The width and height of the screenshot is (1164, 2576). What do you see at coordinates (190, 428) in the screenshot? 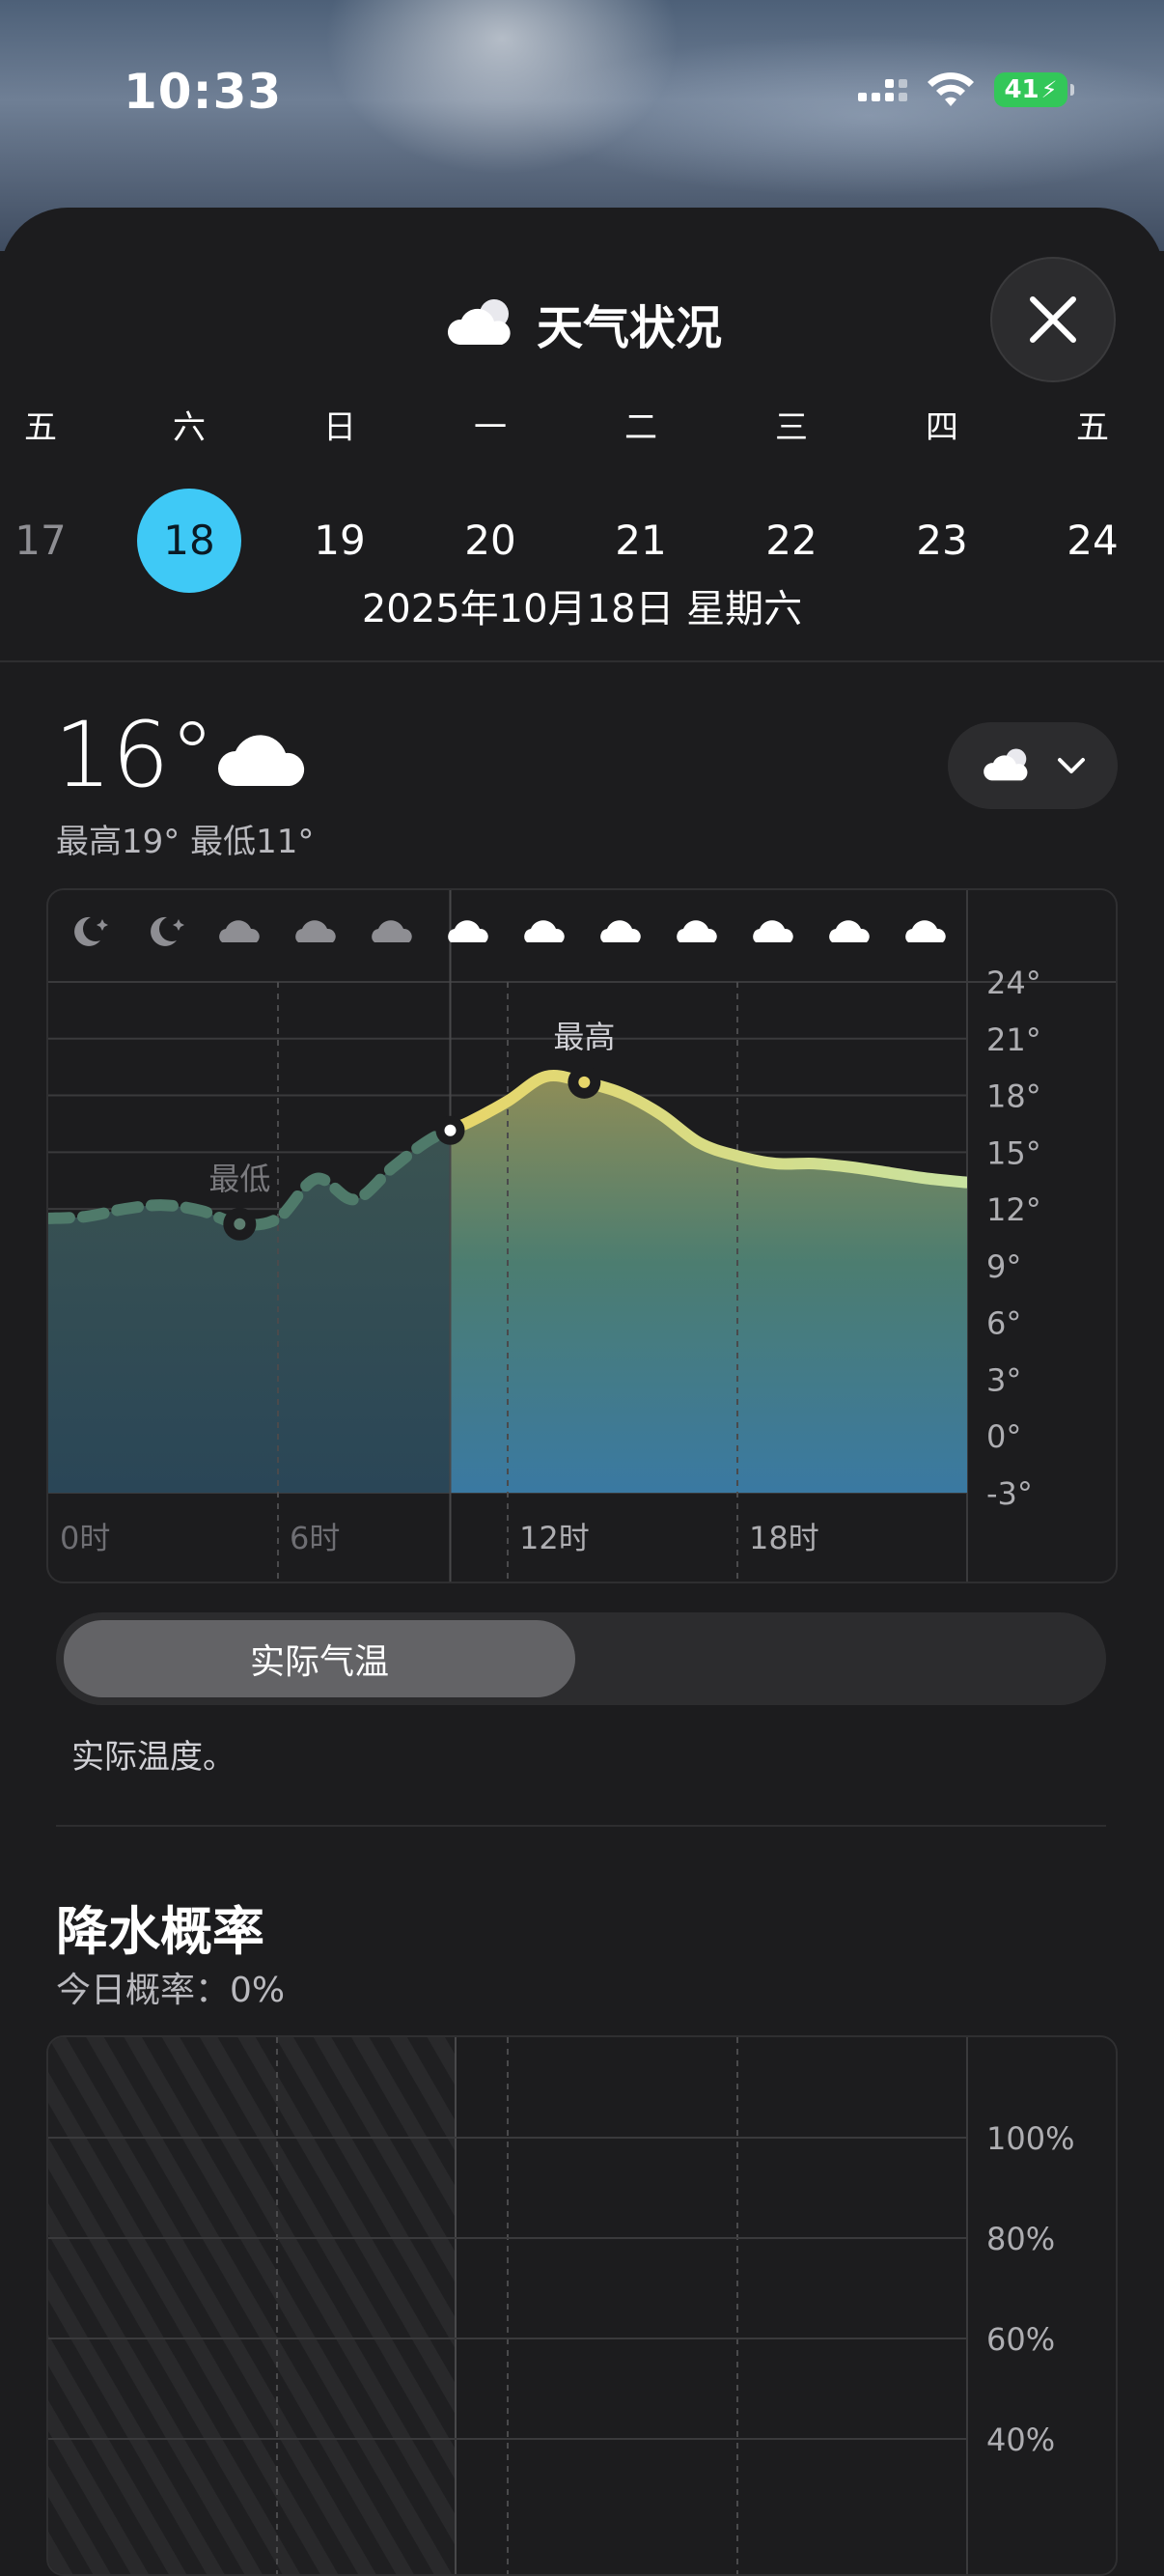
I see `weekday-label: 六` at bounding box center [190, 428].